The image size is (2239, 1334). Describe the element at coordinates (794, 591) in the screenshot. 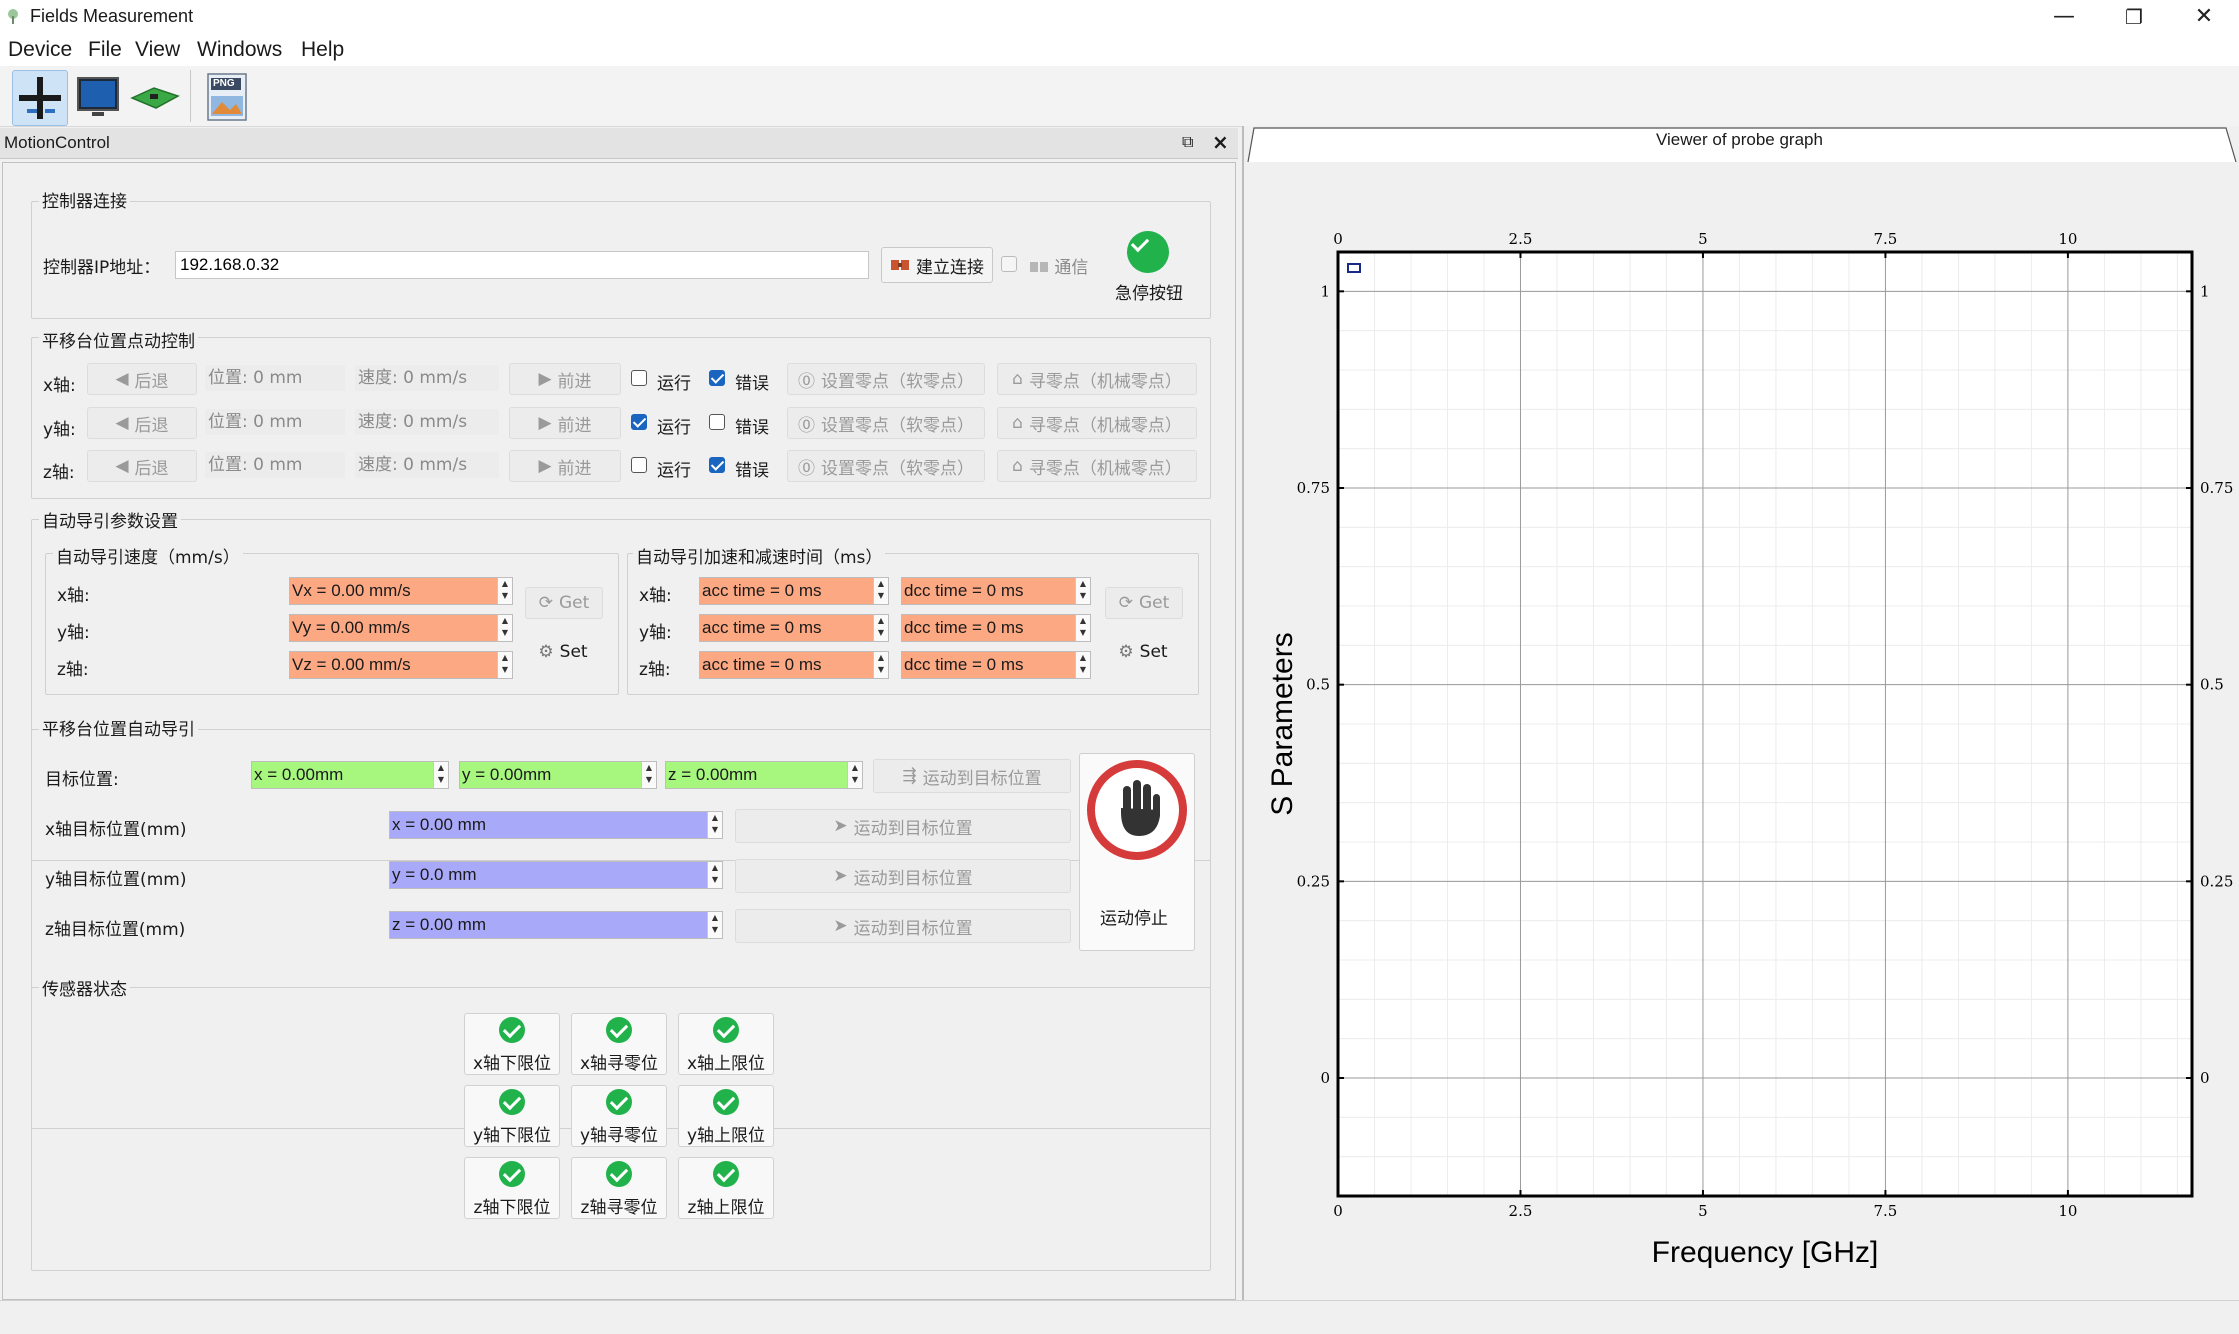

I see `acc-x-spinbox: acc time = 0 ms ▲ ▼` at that location.